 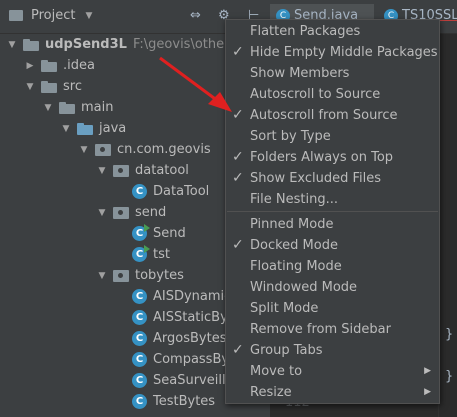 I want to click on menu-item-pinned-mode: Pinned Mode, so click(x=332, y=224).